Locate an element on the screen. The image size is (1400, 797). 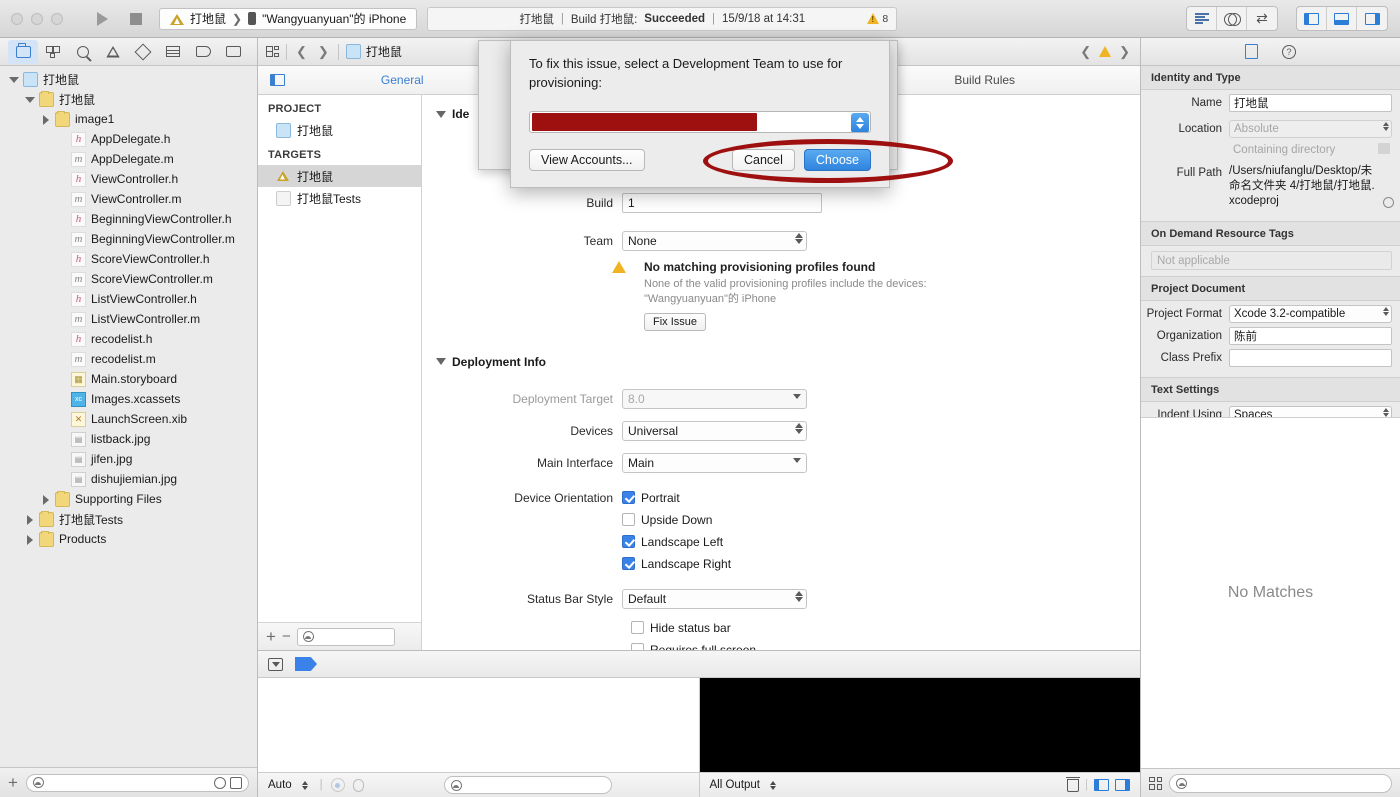
tab-build-rules: Build Rules is located at coordinates (984, 80).